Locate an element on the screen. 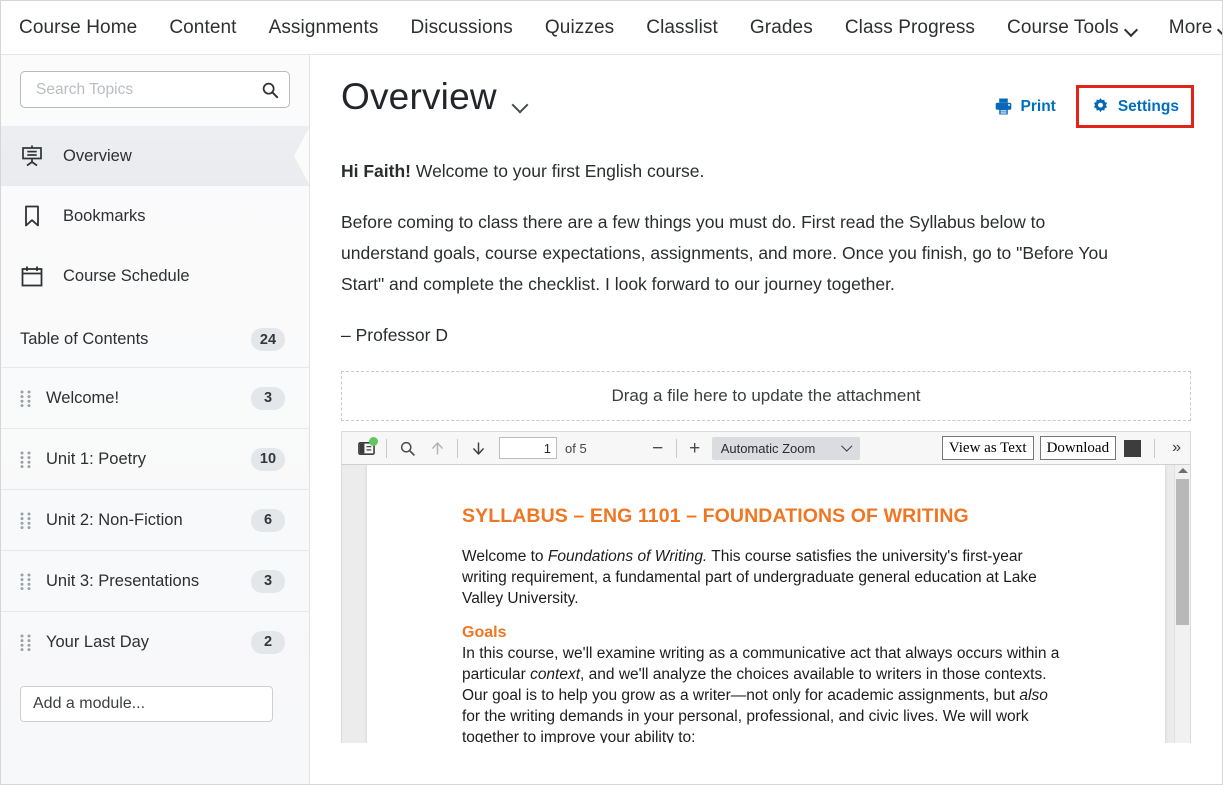  search-icon is located at coordinates (407, 448).